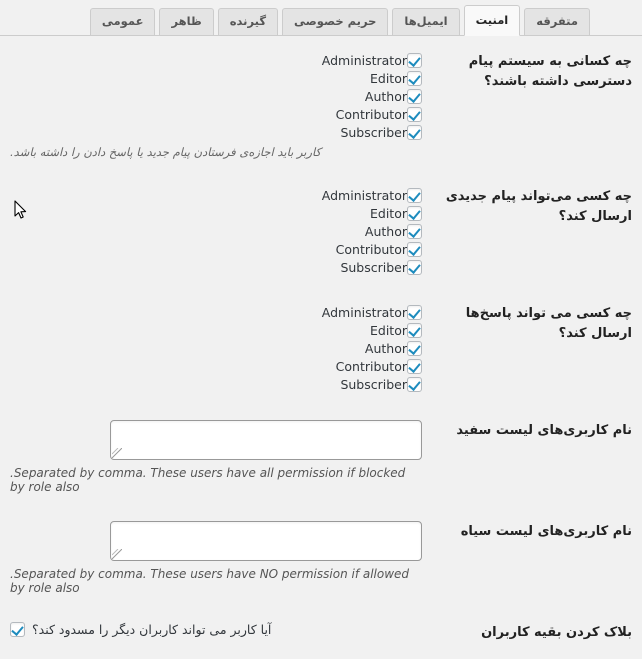  What do you see at coordinates (544, 430) in the screenshot?
I see `settings-label-whitelist: نام کاربری‌های لیست سفید` at bounding box center [544, 430].